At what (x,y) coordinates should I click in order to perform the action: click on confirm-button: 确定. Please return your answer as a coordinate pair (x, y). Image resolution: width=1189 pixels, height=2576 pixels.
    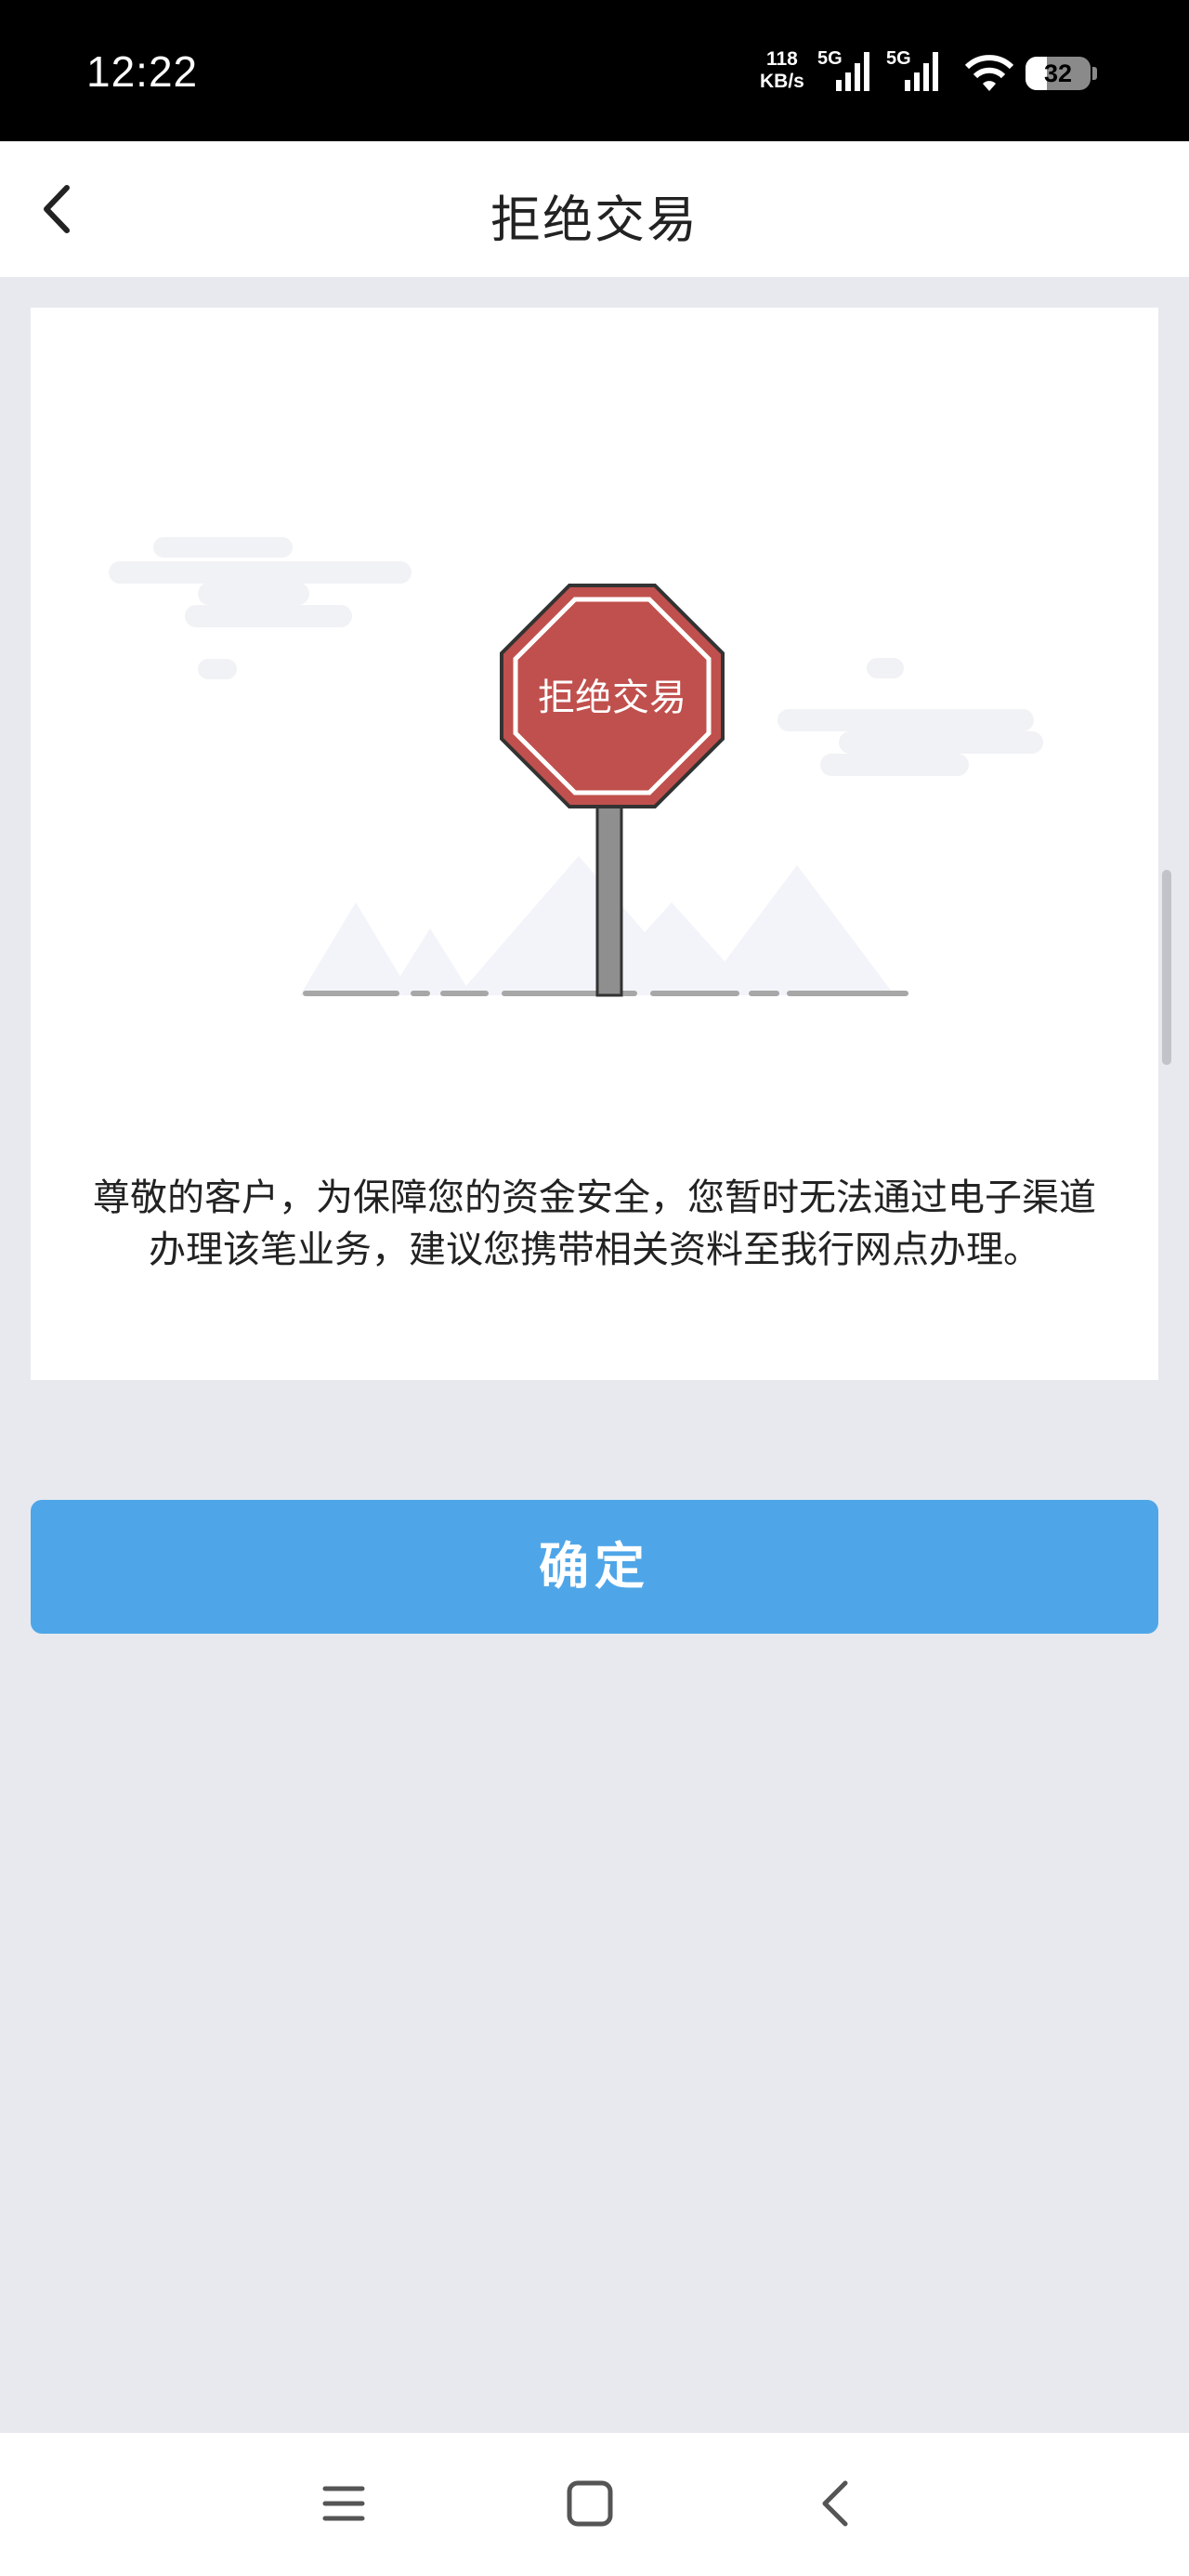
    Looking at the image, I should click on (594, 1567).